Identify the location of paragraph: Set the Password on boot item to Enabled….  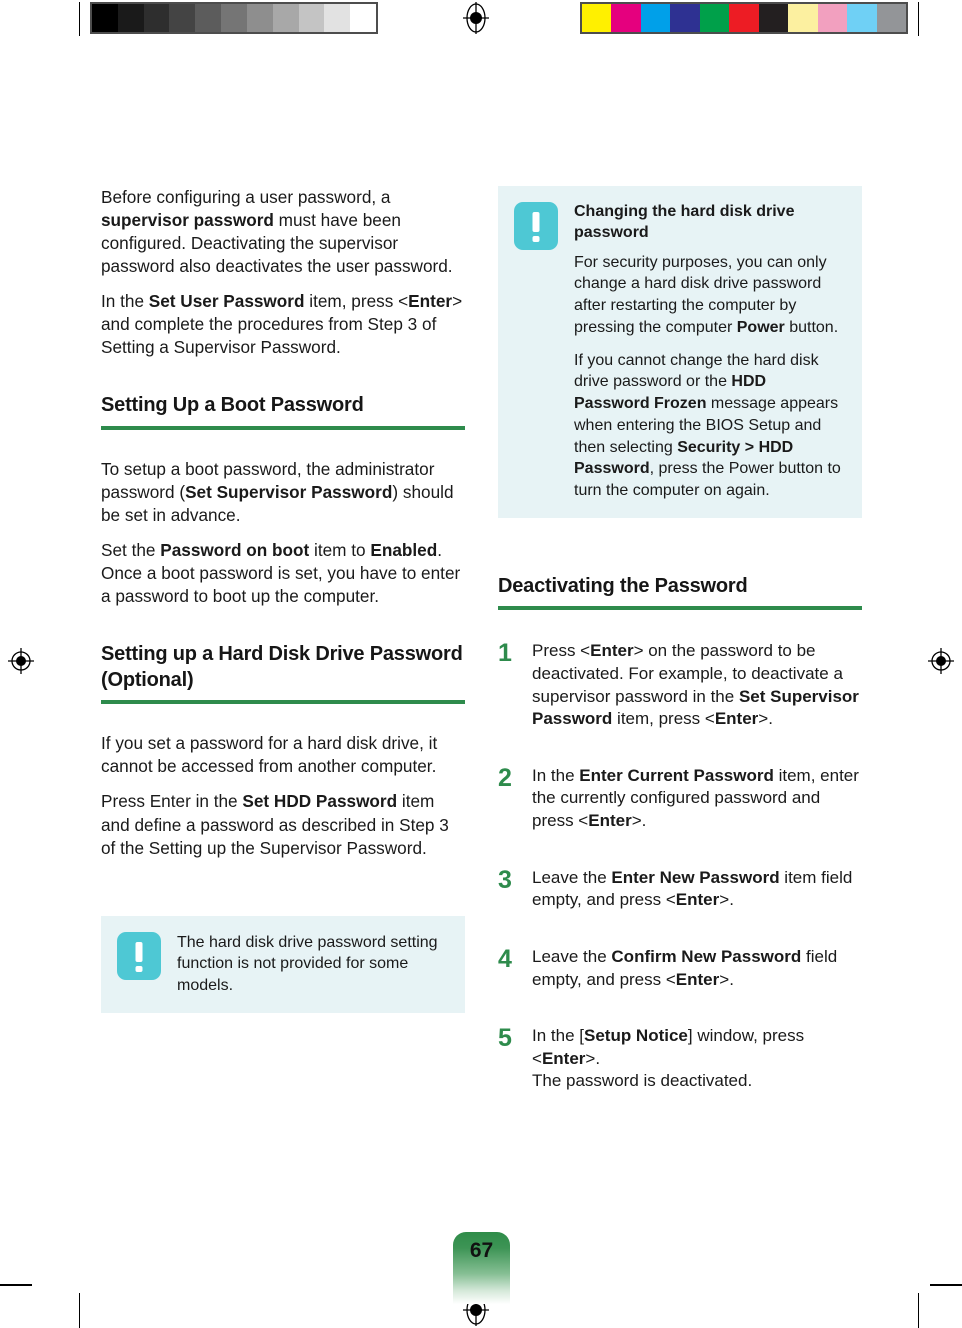
(281, 573).